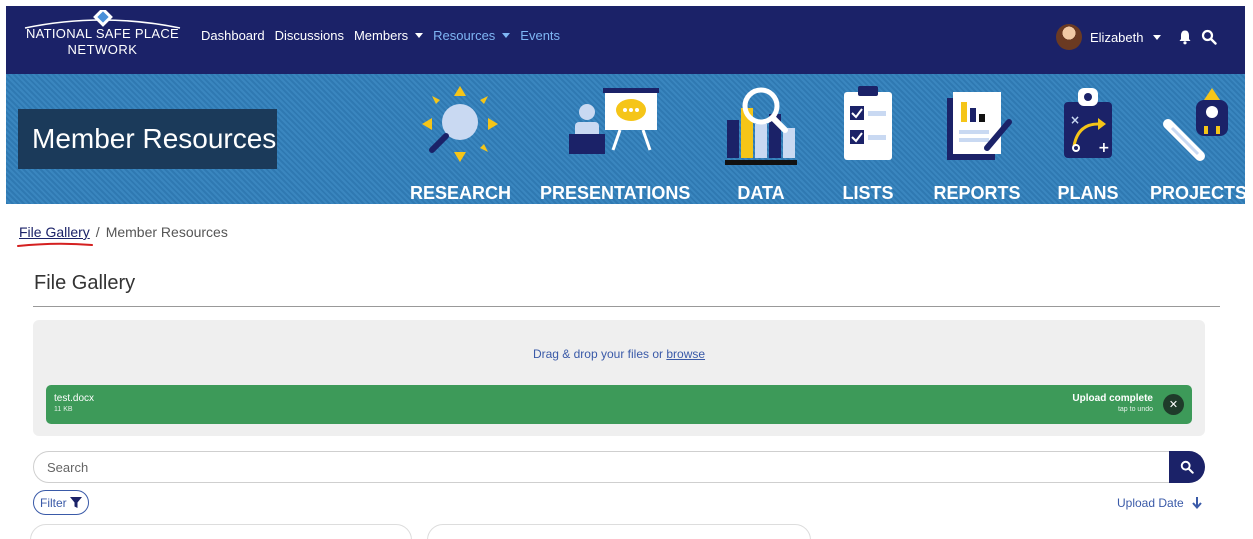 The image size is (1253, 539). I want to click on data-chart-icon, so click(761, 126).